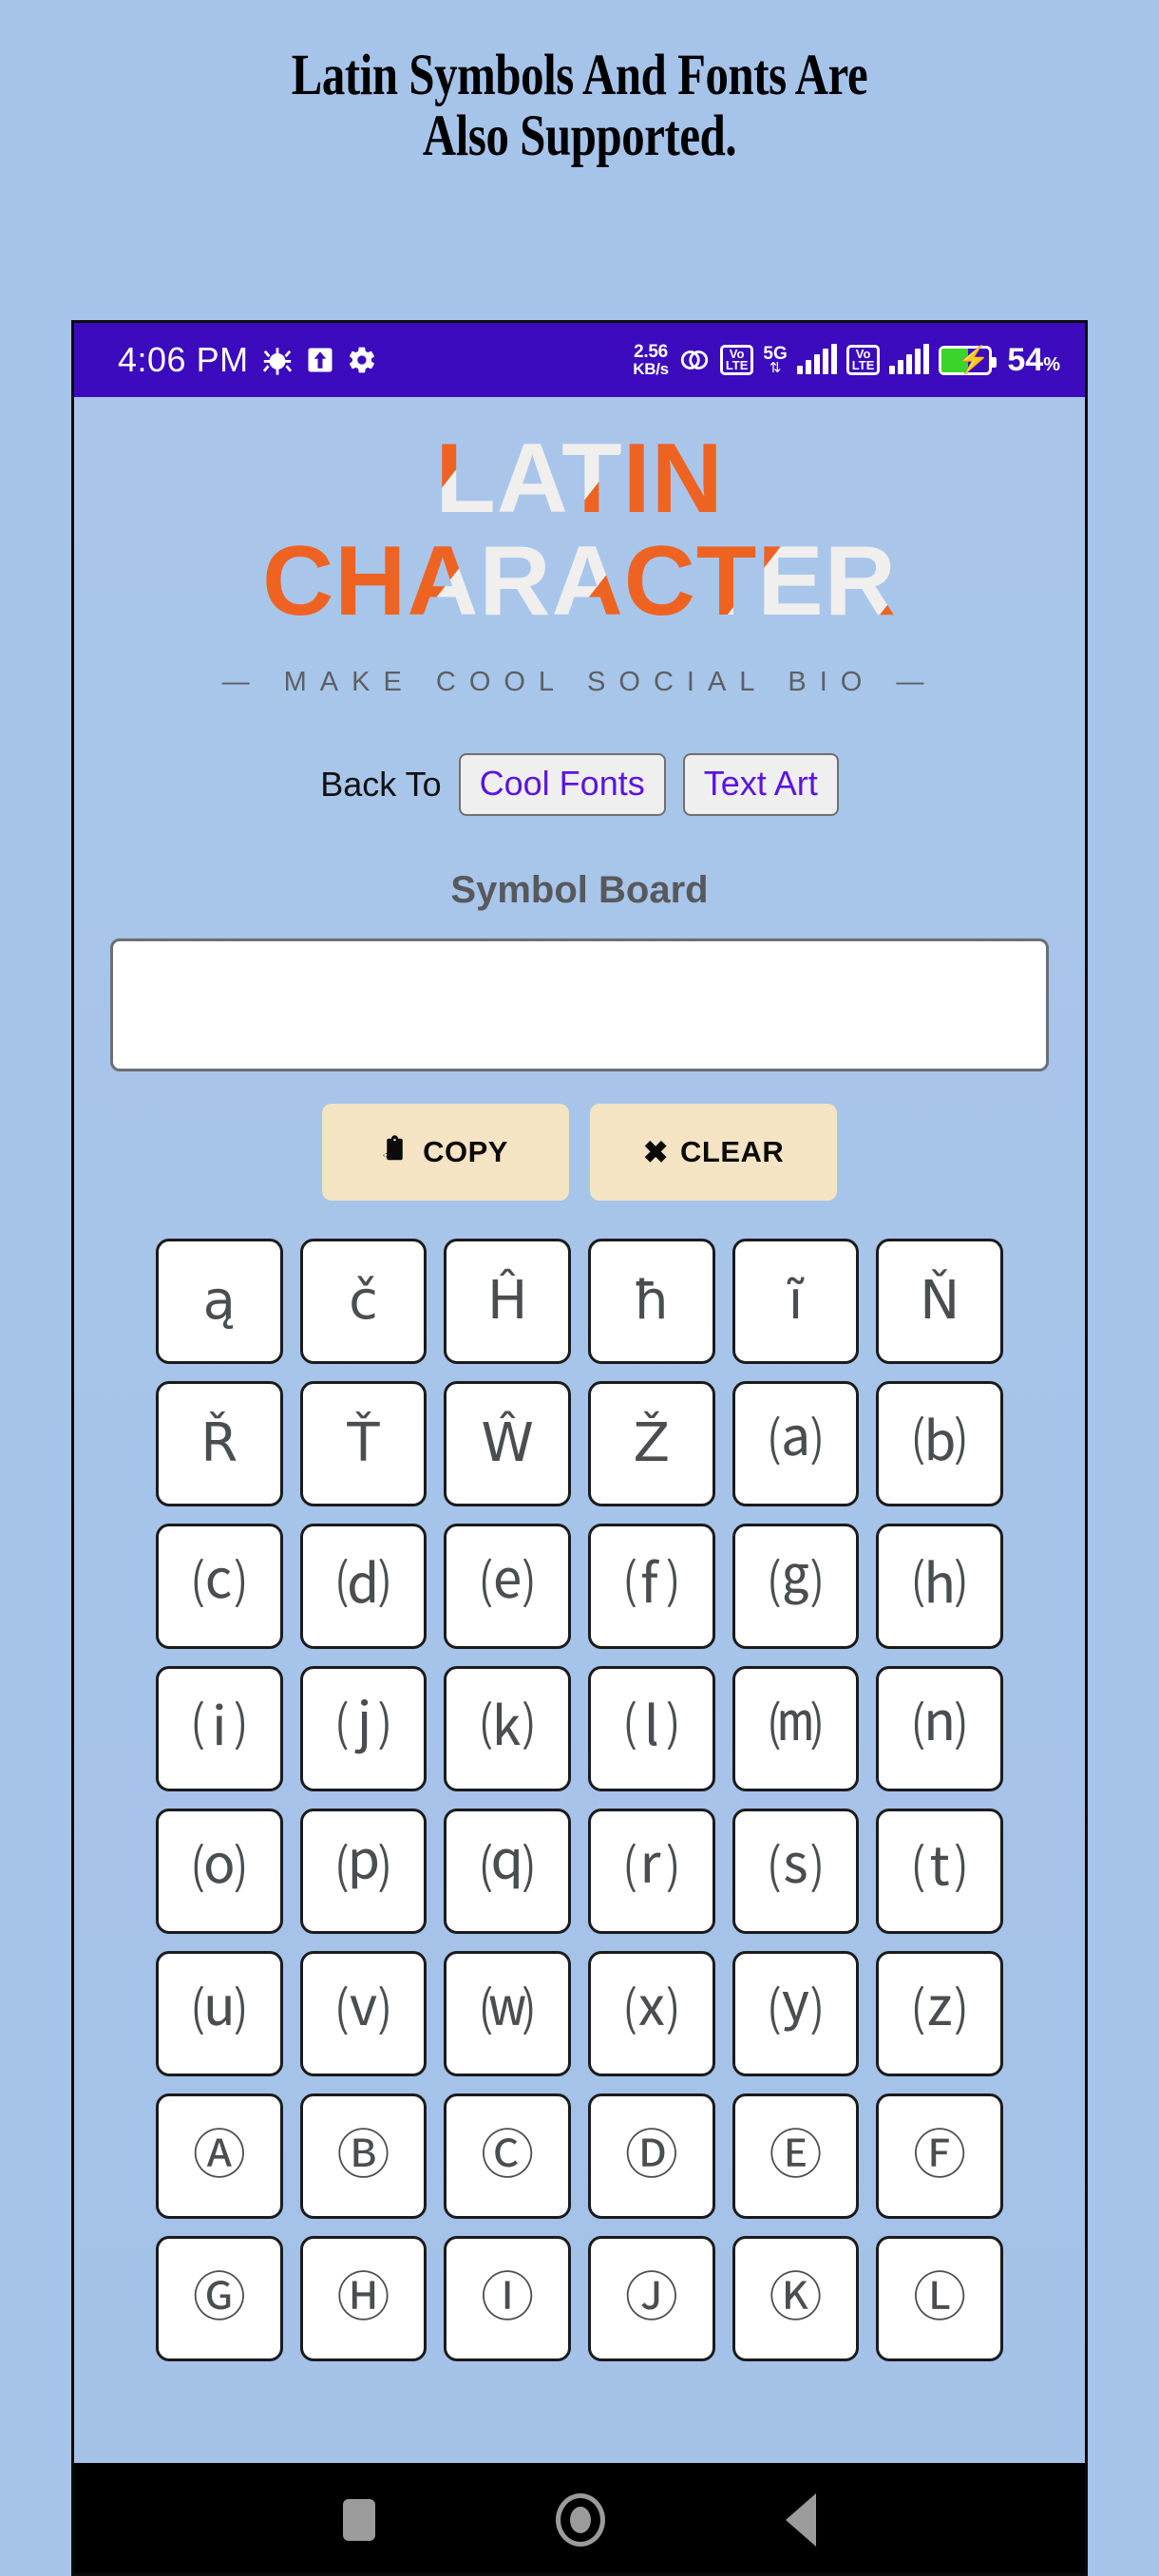 The image size is (1159, 2576). I want to click on home-button-icon, so click(580, 2519).